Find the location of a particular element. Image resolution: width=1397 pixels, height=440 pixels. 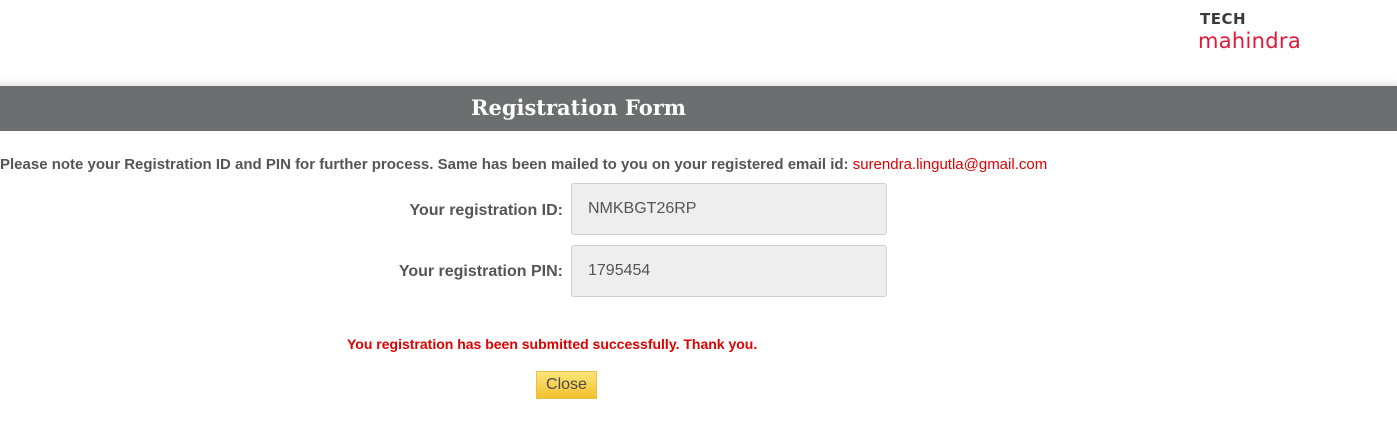

registration-id-value: NMKBGT26RP is located at coordinates (642, 208).